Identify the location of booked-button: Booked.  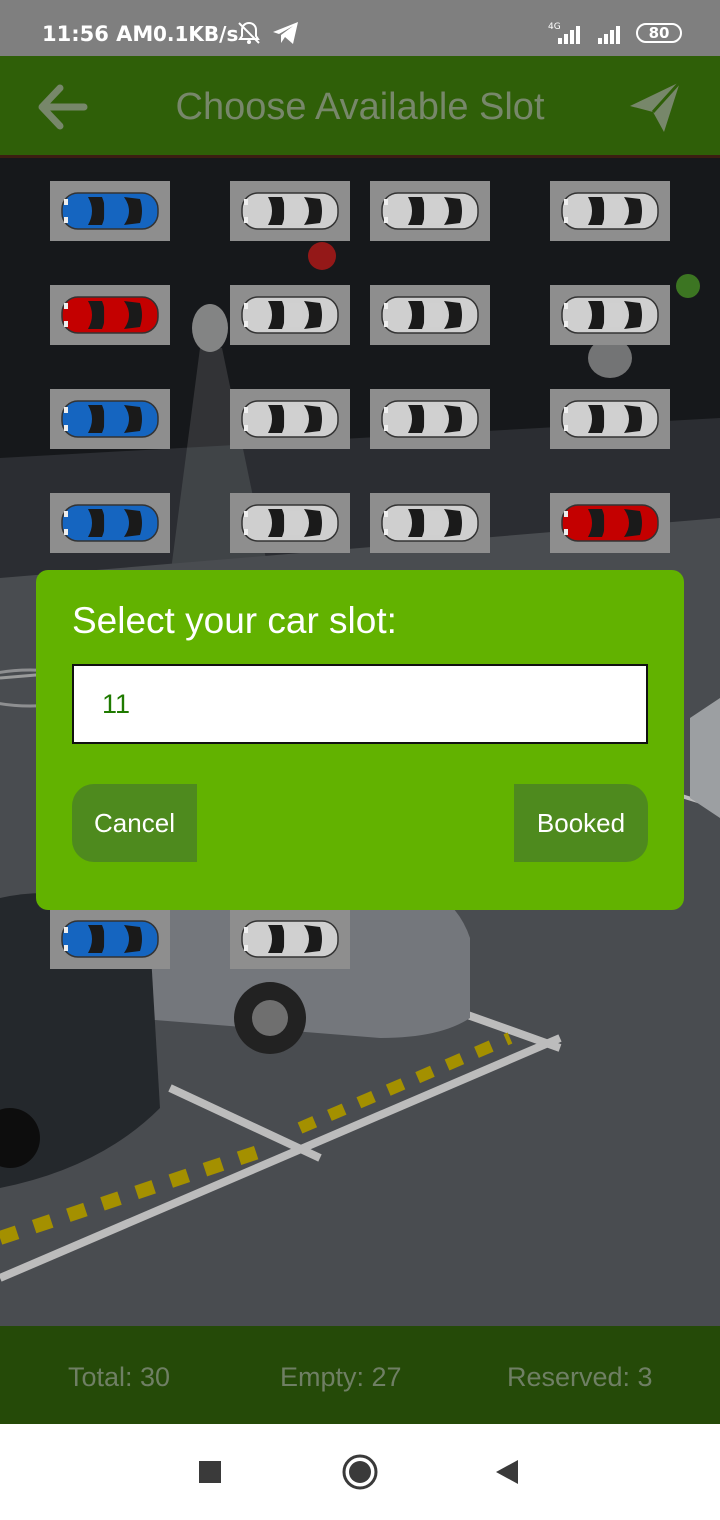
(581, 823).